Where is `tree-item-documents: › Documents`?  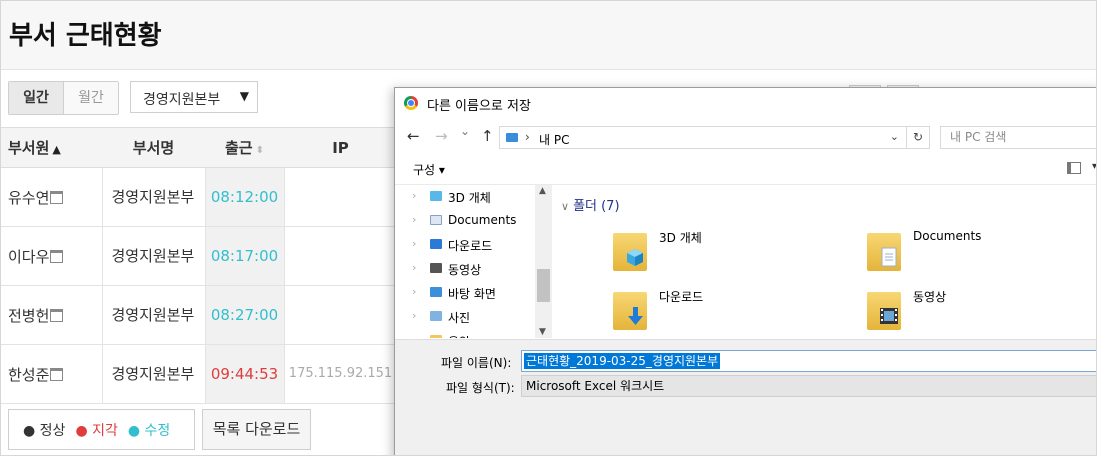
tree-item-documents: › Documents is located at coordinates (473, 221).